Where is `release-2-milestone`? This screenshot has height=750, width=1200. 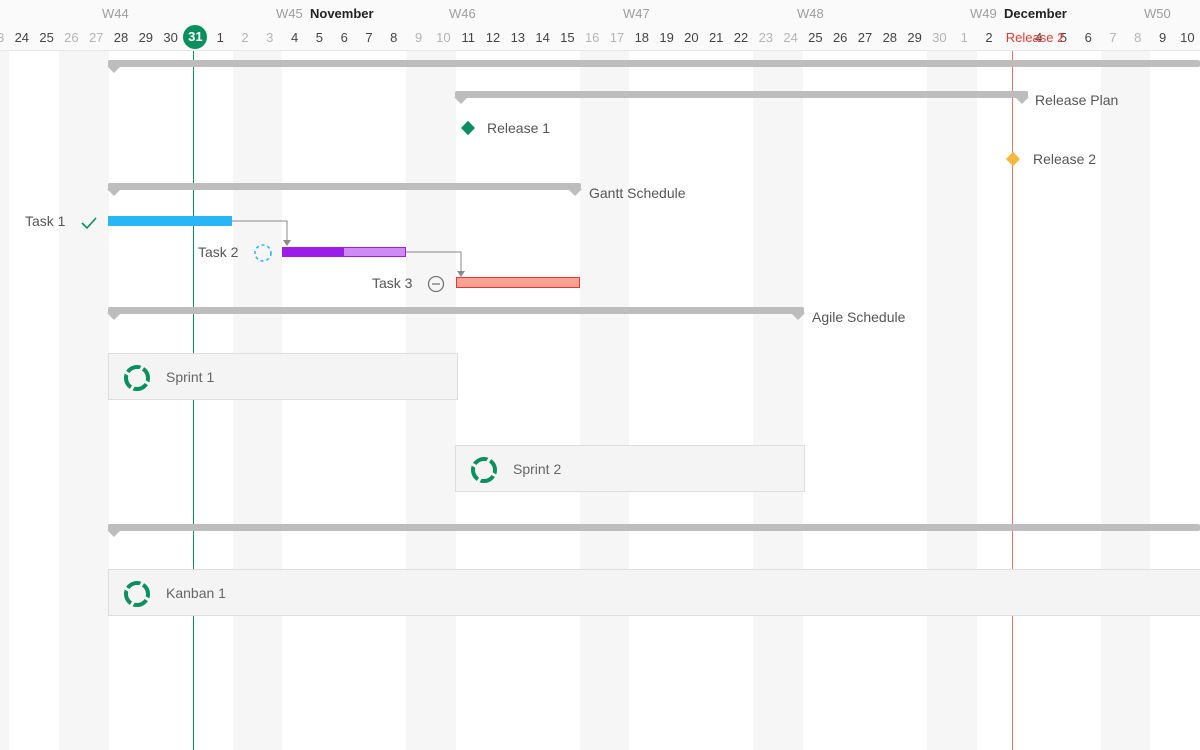
release-2-milestone is located at coordinates (1013, 159).